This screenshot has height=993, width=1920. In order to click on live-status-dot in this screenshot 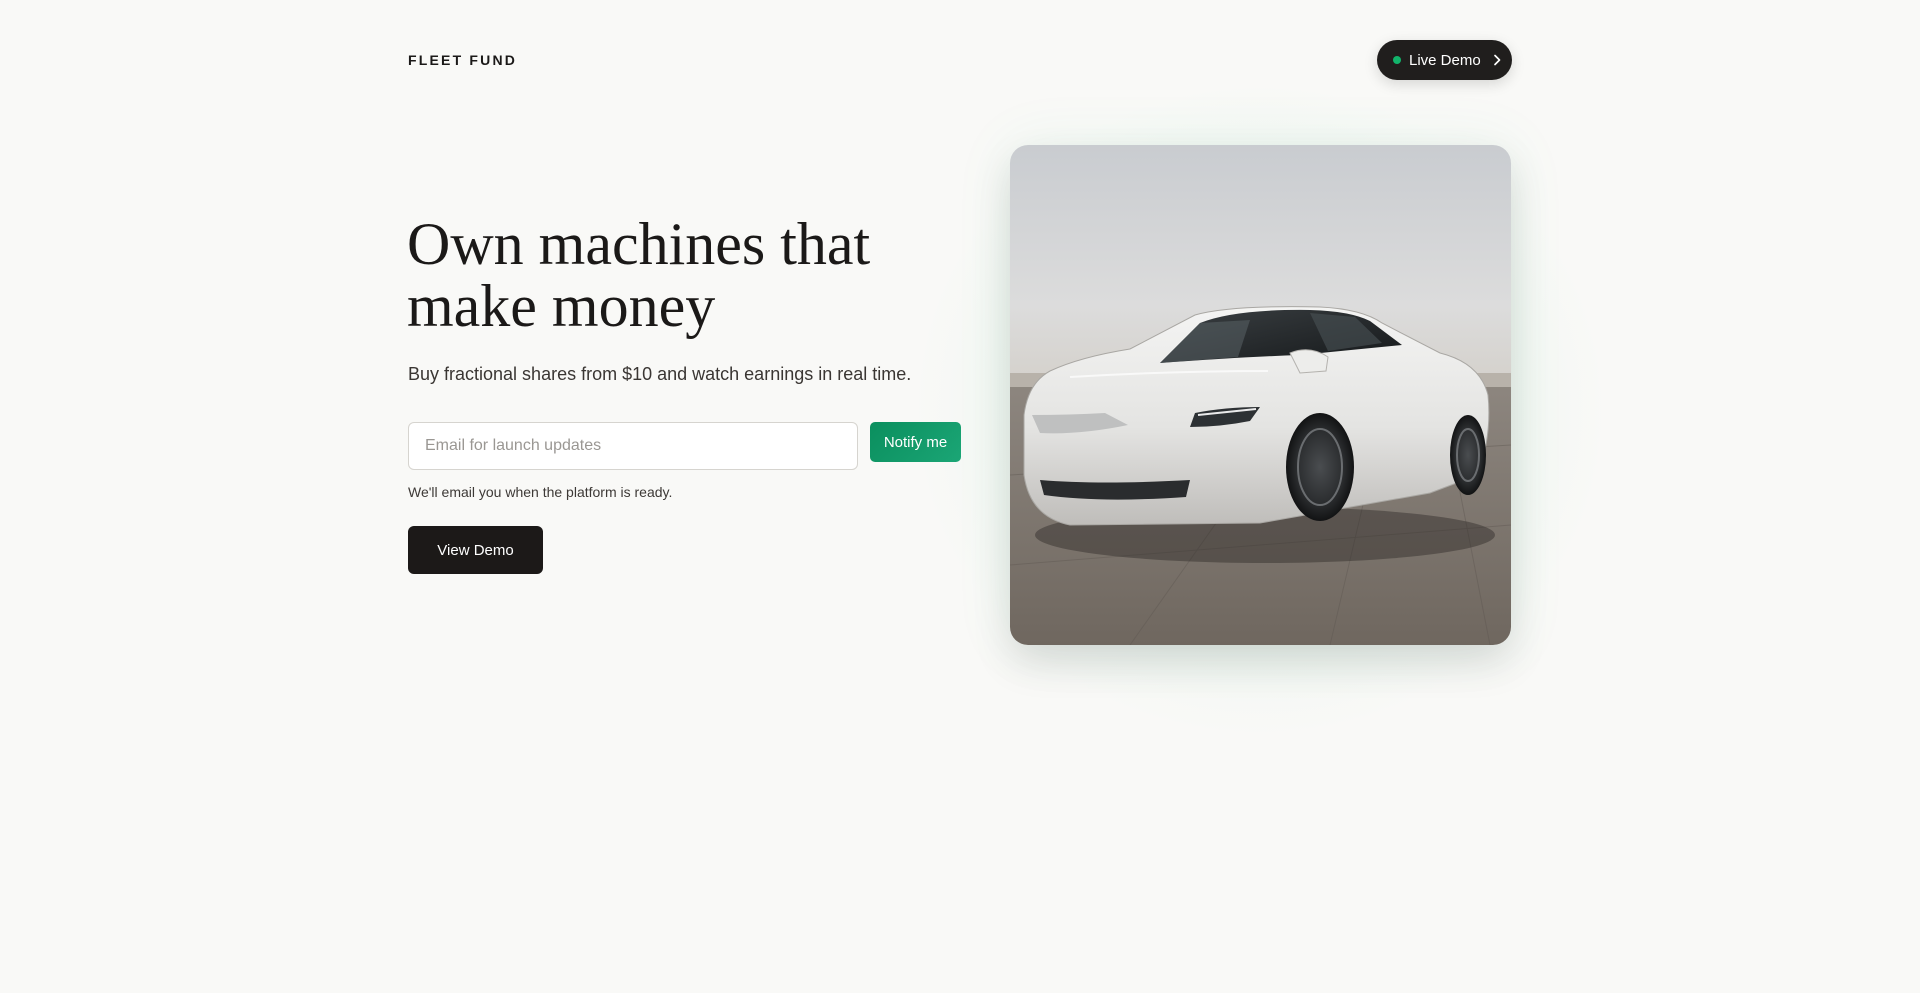, I will do `click(1397, 60)`.